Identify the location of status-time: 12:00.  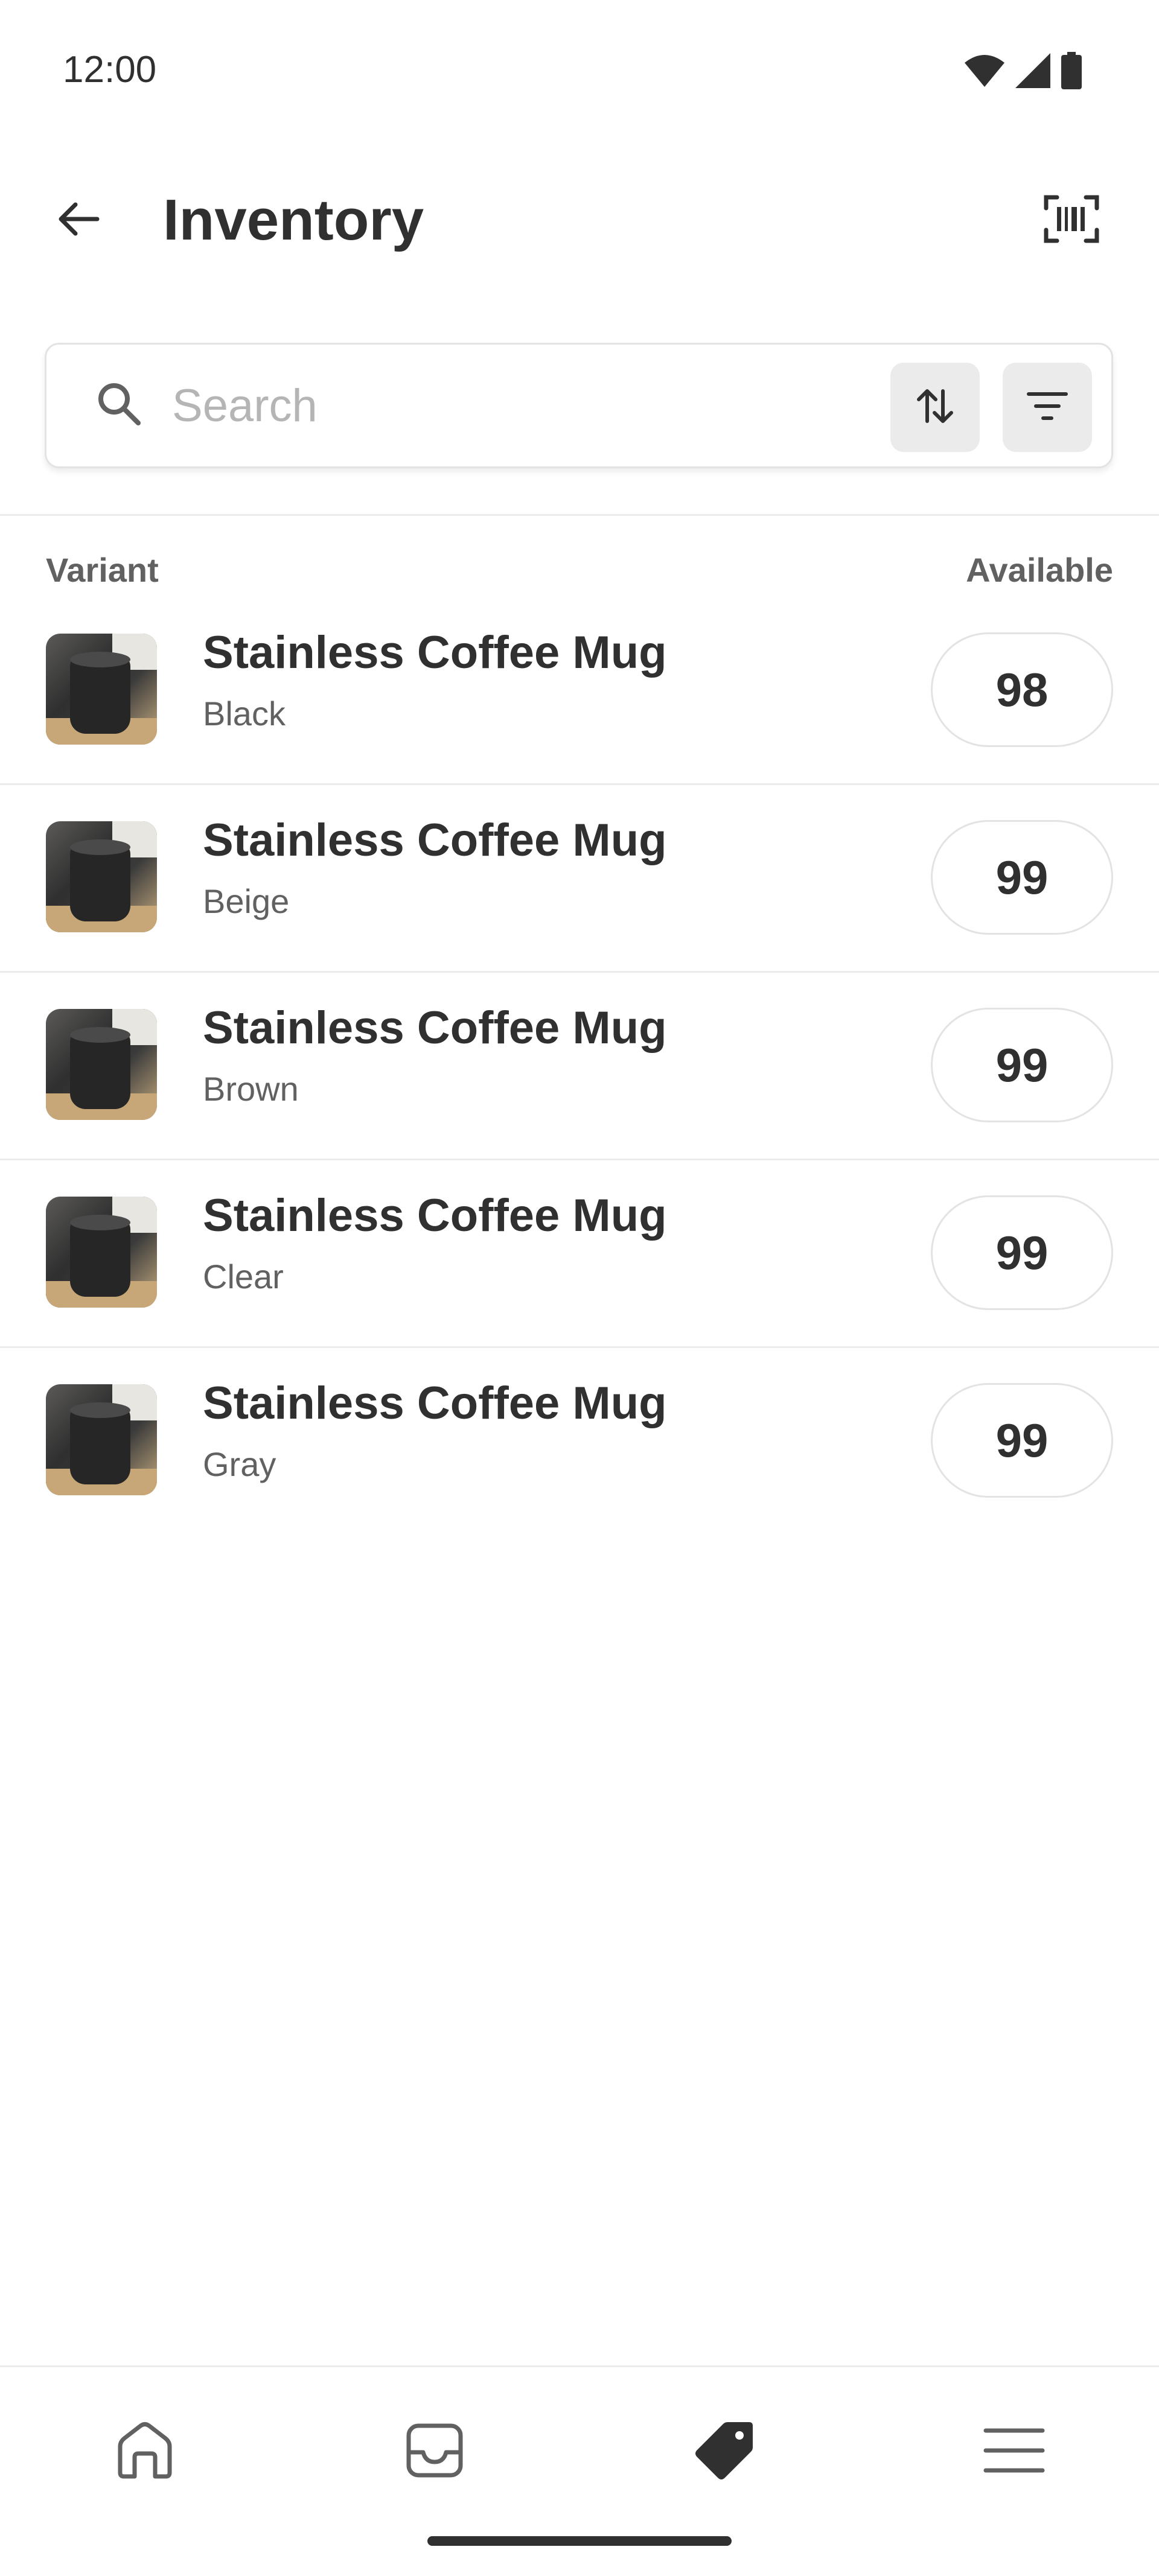
(110, 70).